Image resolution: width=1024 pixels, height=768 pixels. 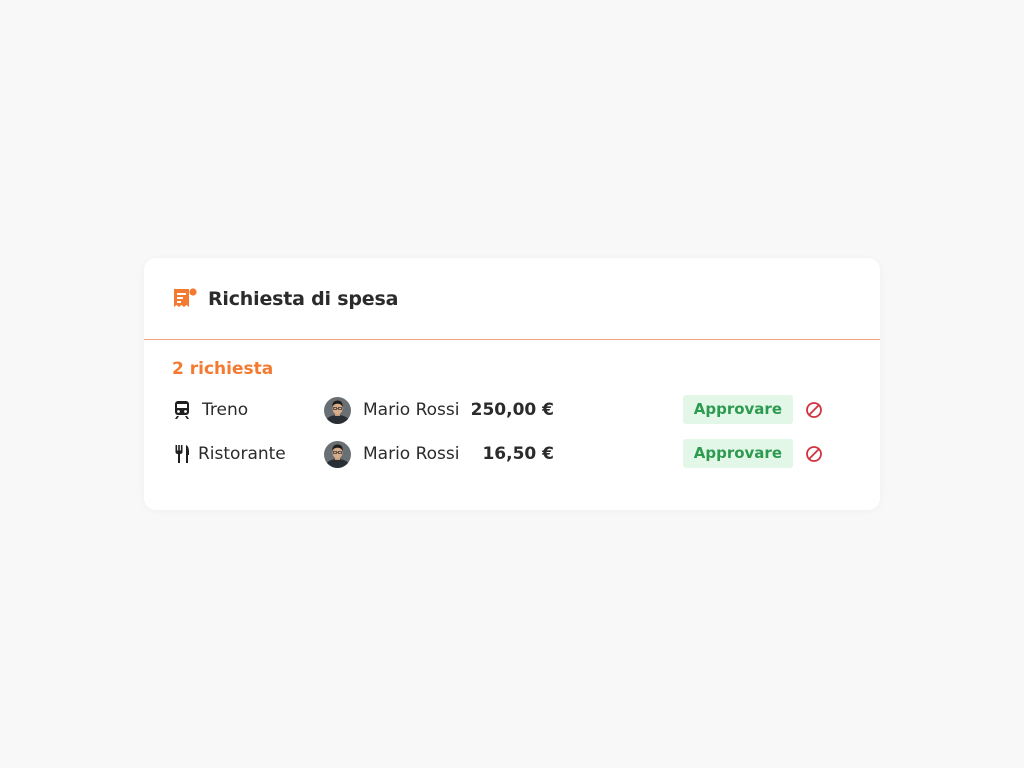 I want to click on request-amount: 250,00 €, so click(x=512, y=410).